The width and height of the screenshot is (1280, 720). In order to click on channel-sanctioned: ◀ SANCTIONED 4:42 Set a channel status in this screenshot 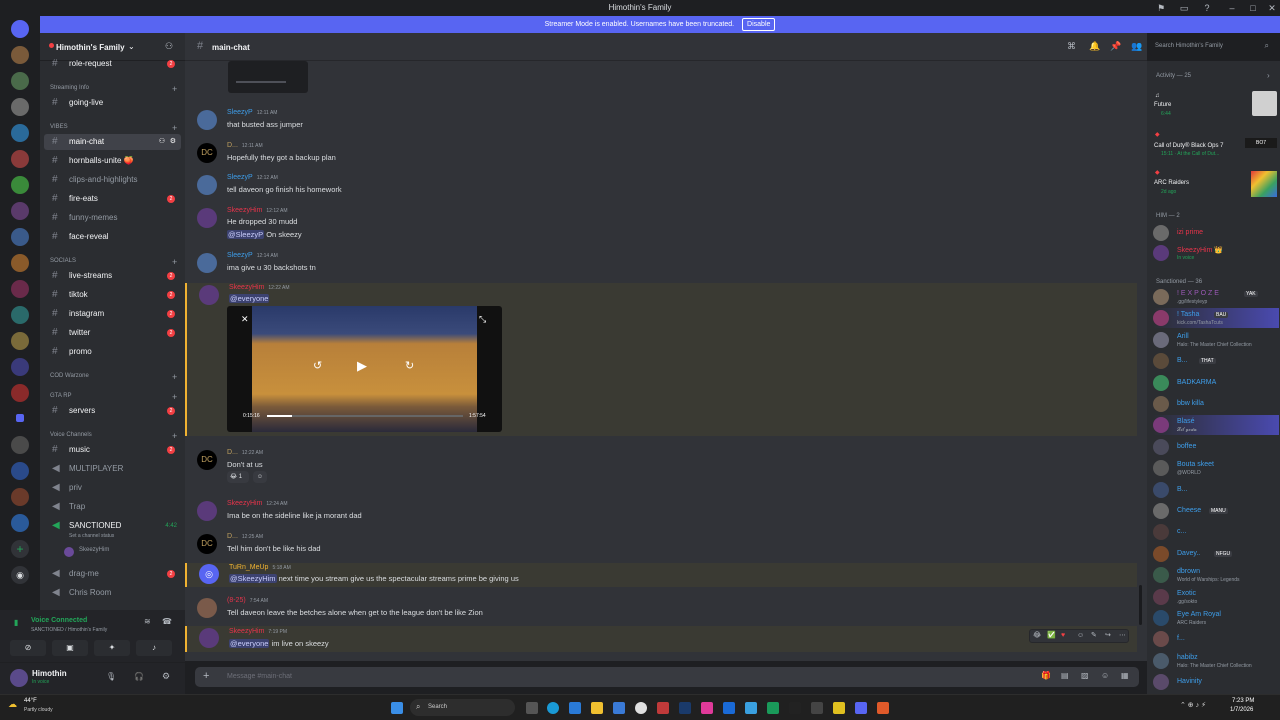, I will do `click(112, 531)`.